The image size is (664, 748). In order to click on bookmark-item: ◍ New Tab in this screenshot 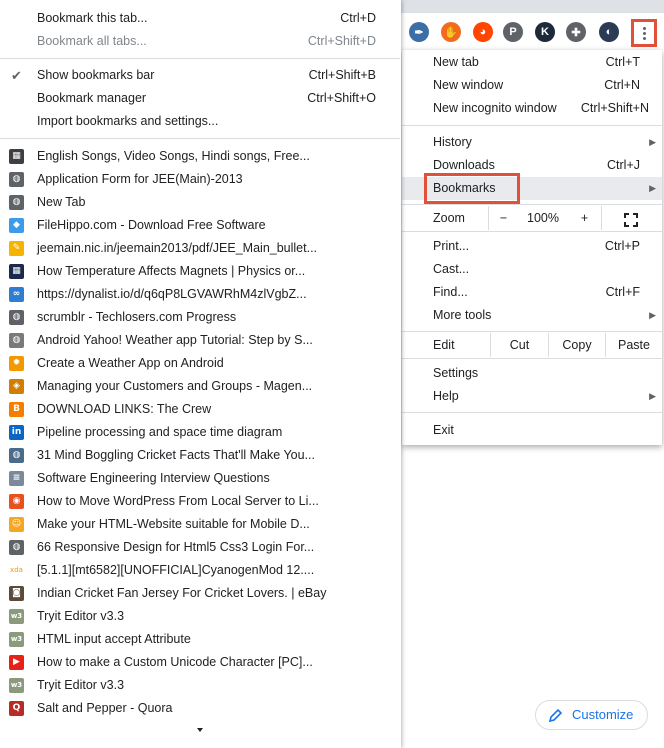, I will do `click(200, 202)`.